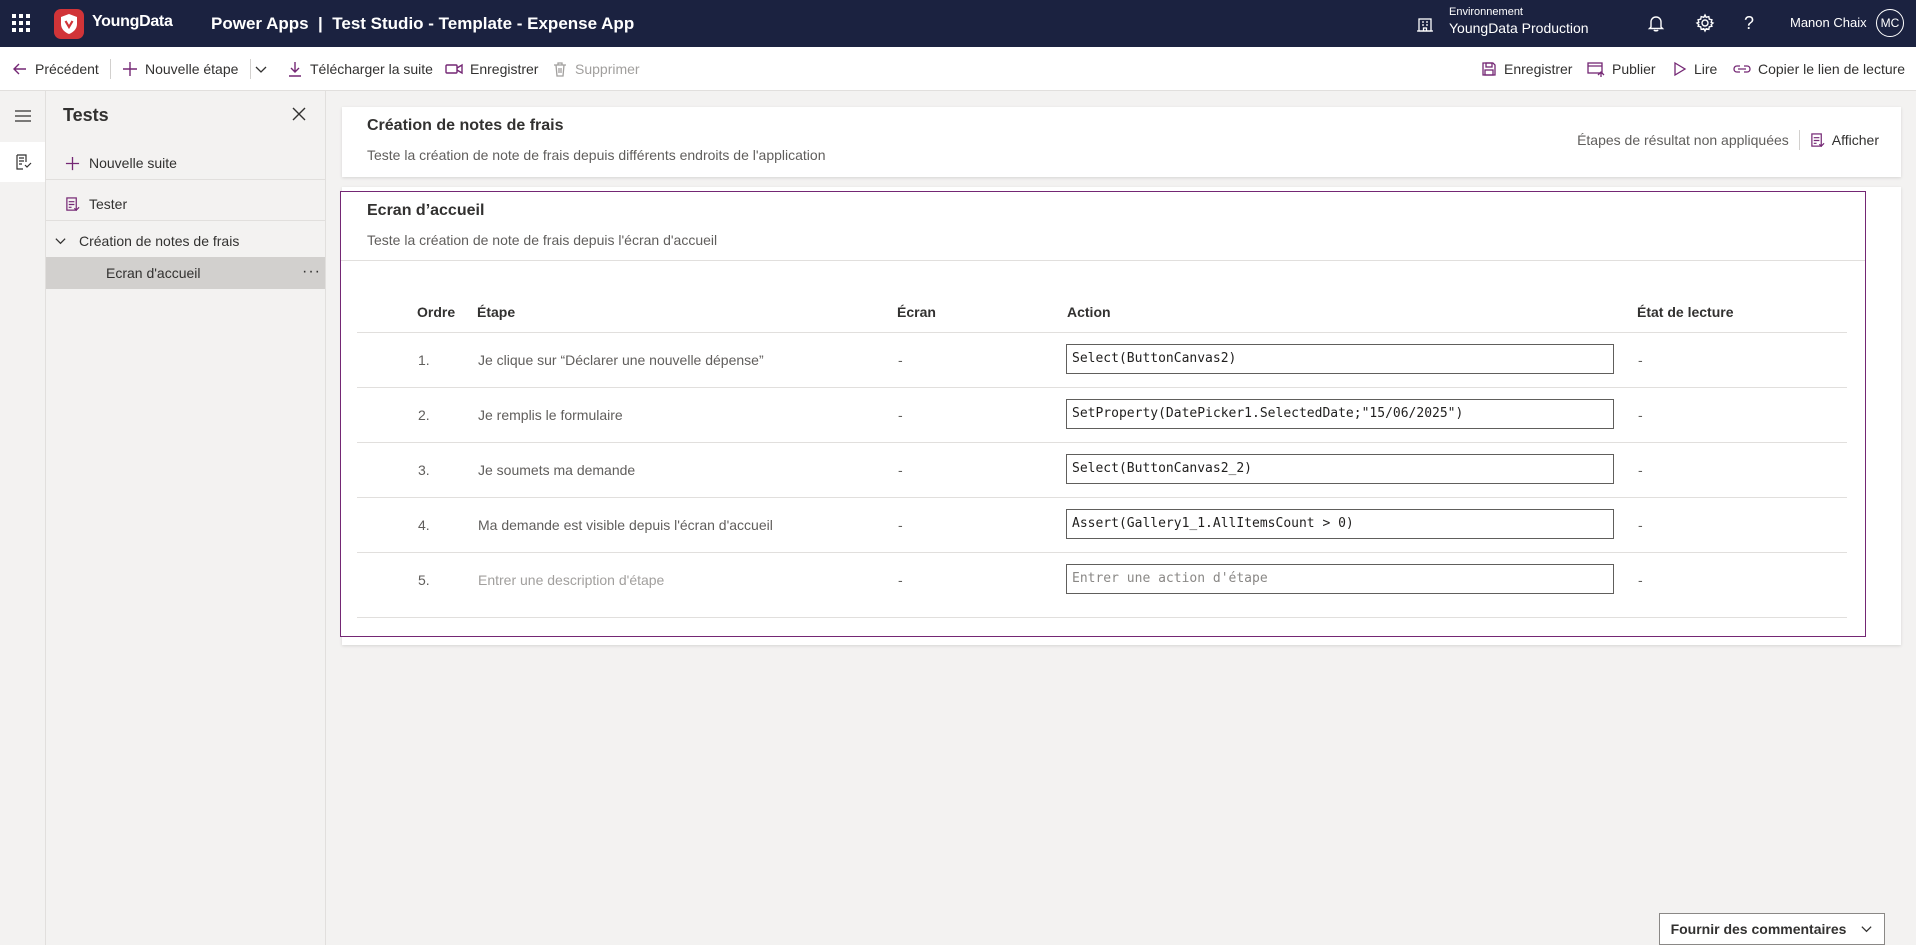  I want to click on copy-link-button: Copier le lien de lecture, so click(1819, 68).